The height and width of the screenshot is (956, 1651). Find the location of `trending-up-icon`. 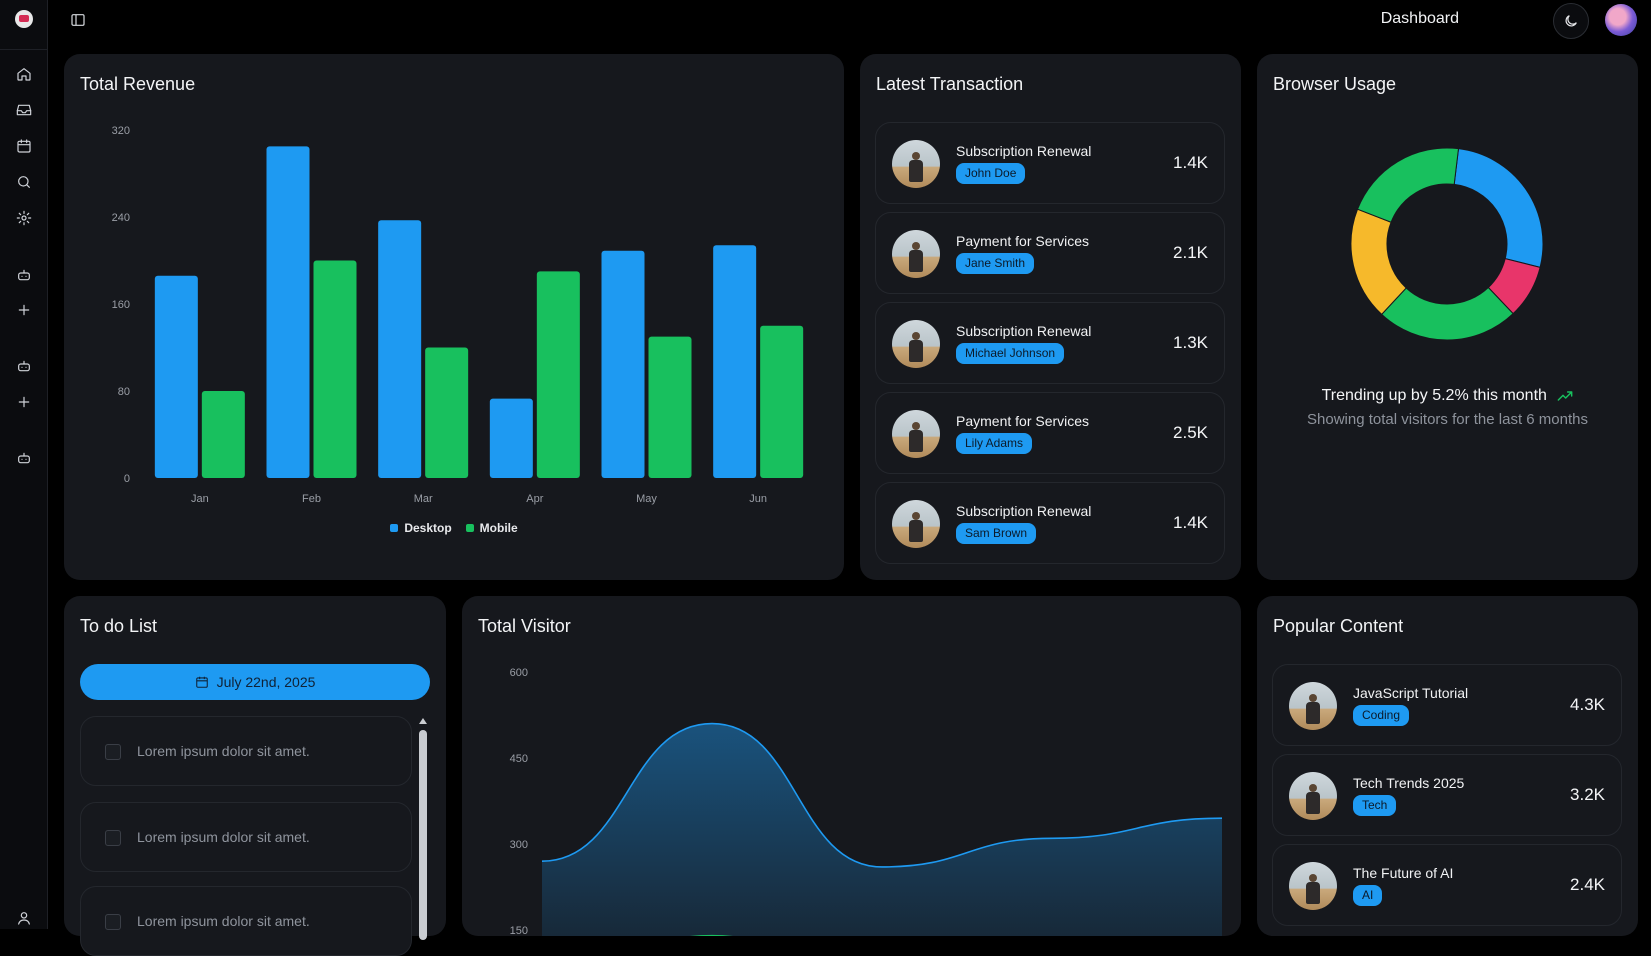

trending-up-icon is located at coordinates (1565, 396).